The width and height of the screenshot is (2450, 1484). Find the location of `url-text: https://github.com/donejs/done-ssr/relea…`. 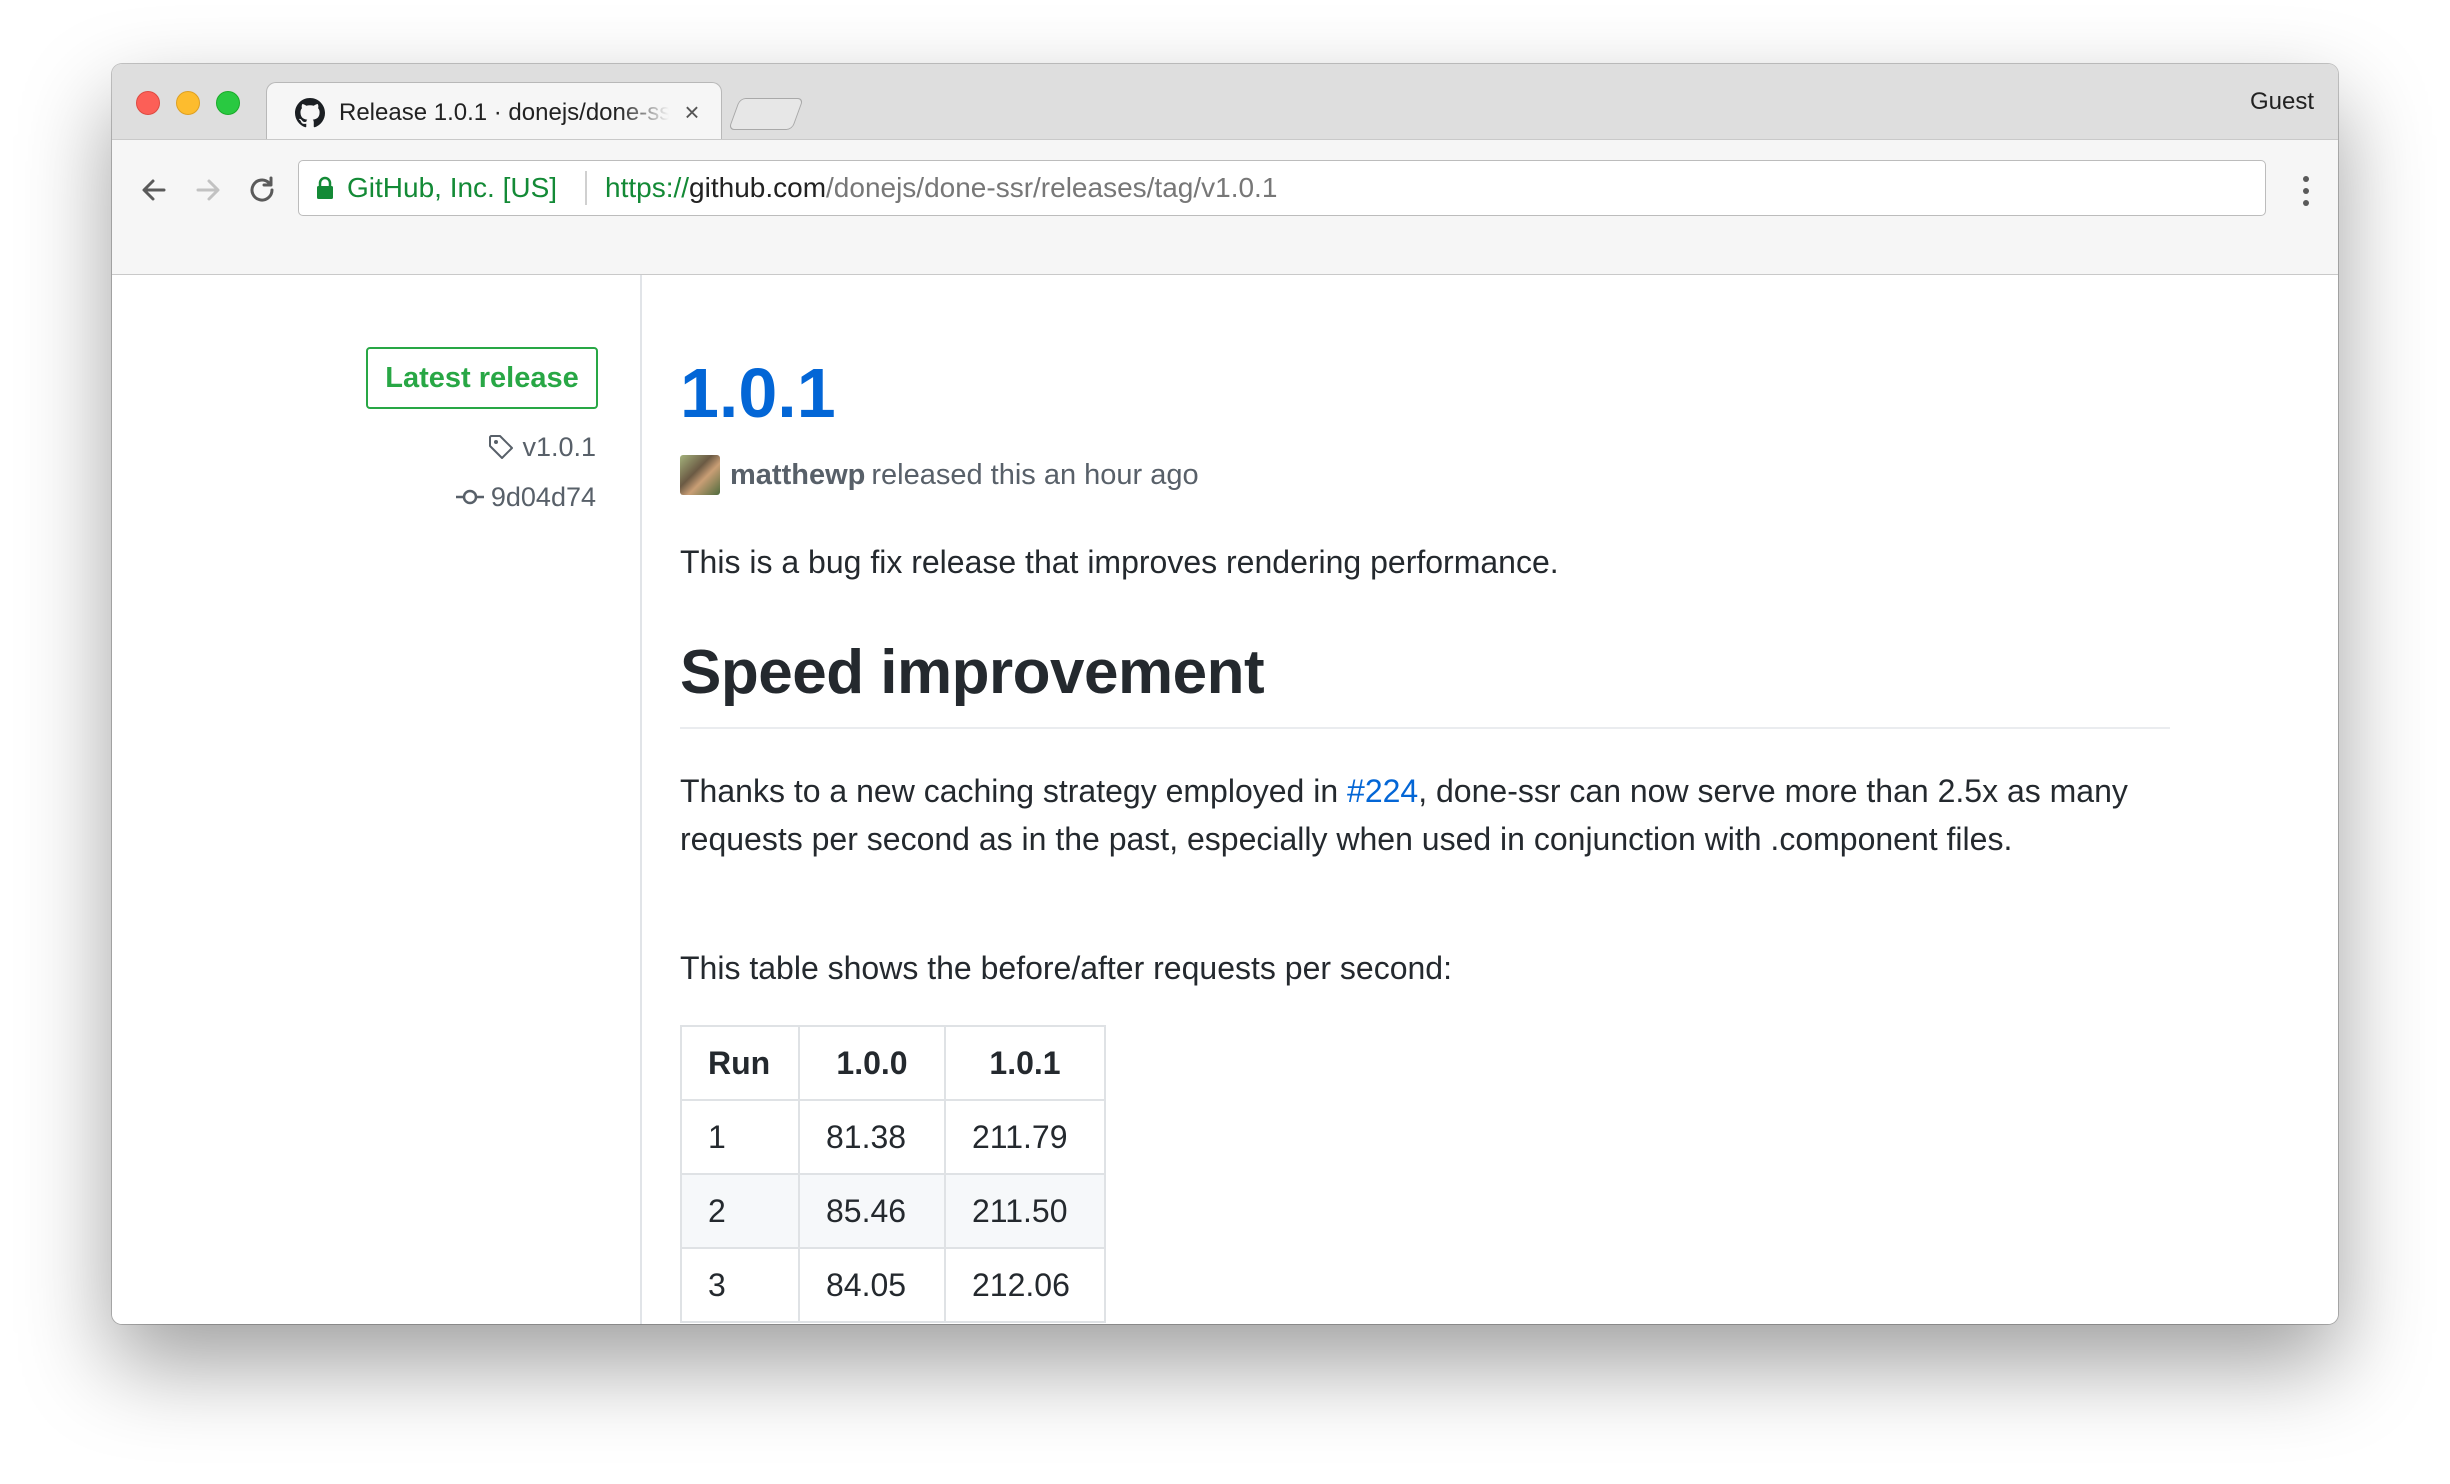

url-text: https://github.com/donejs/done-ssr/relea… is located at coordinates (941, 188).